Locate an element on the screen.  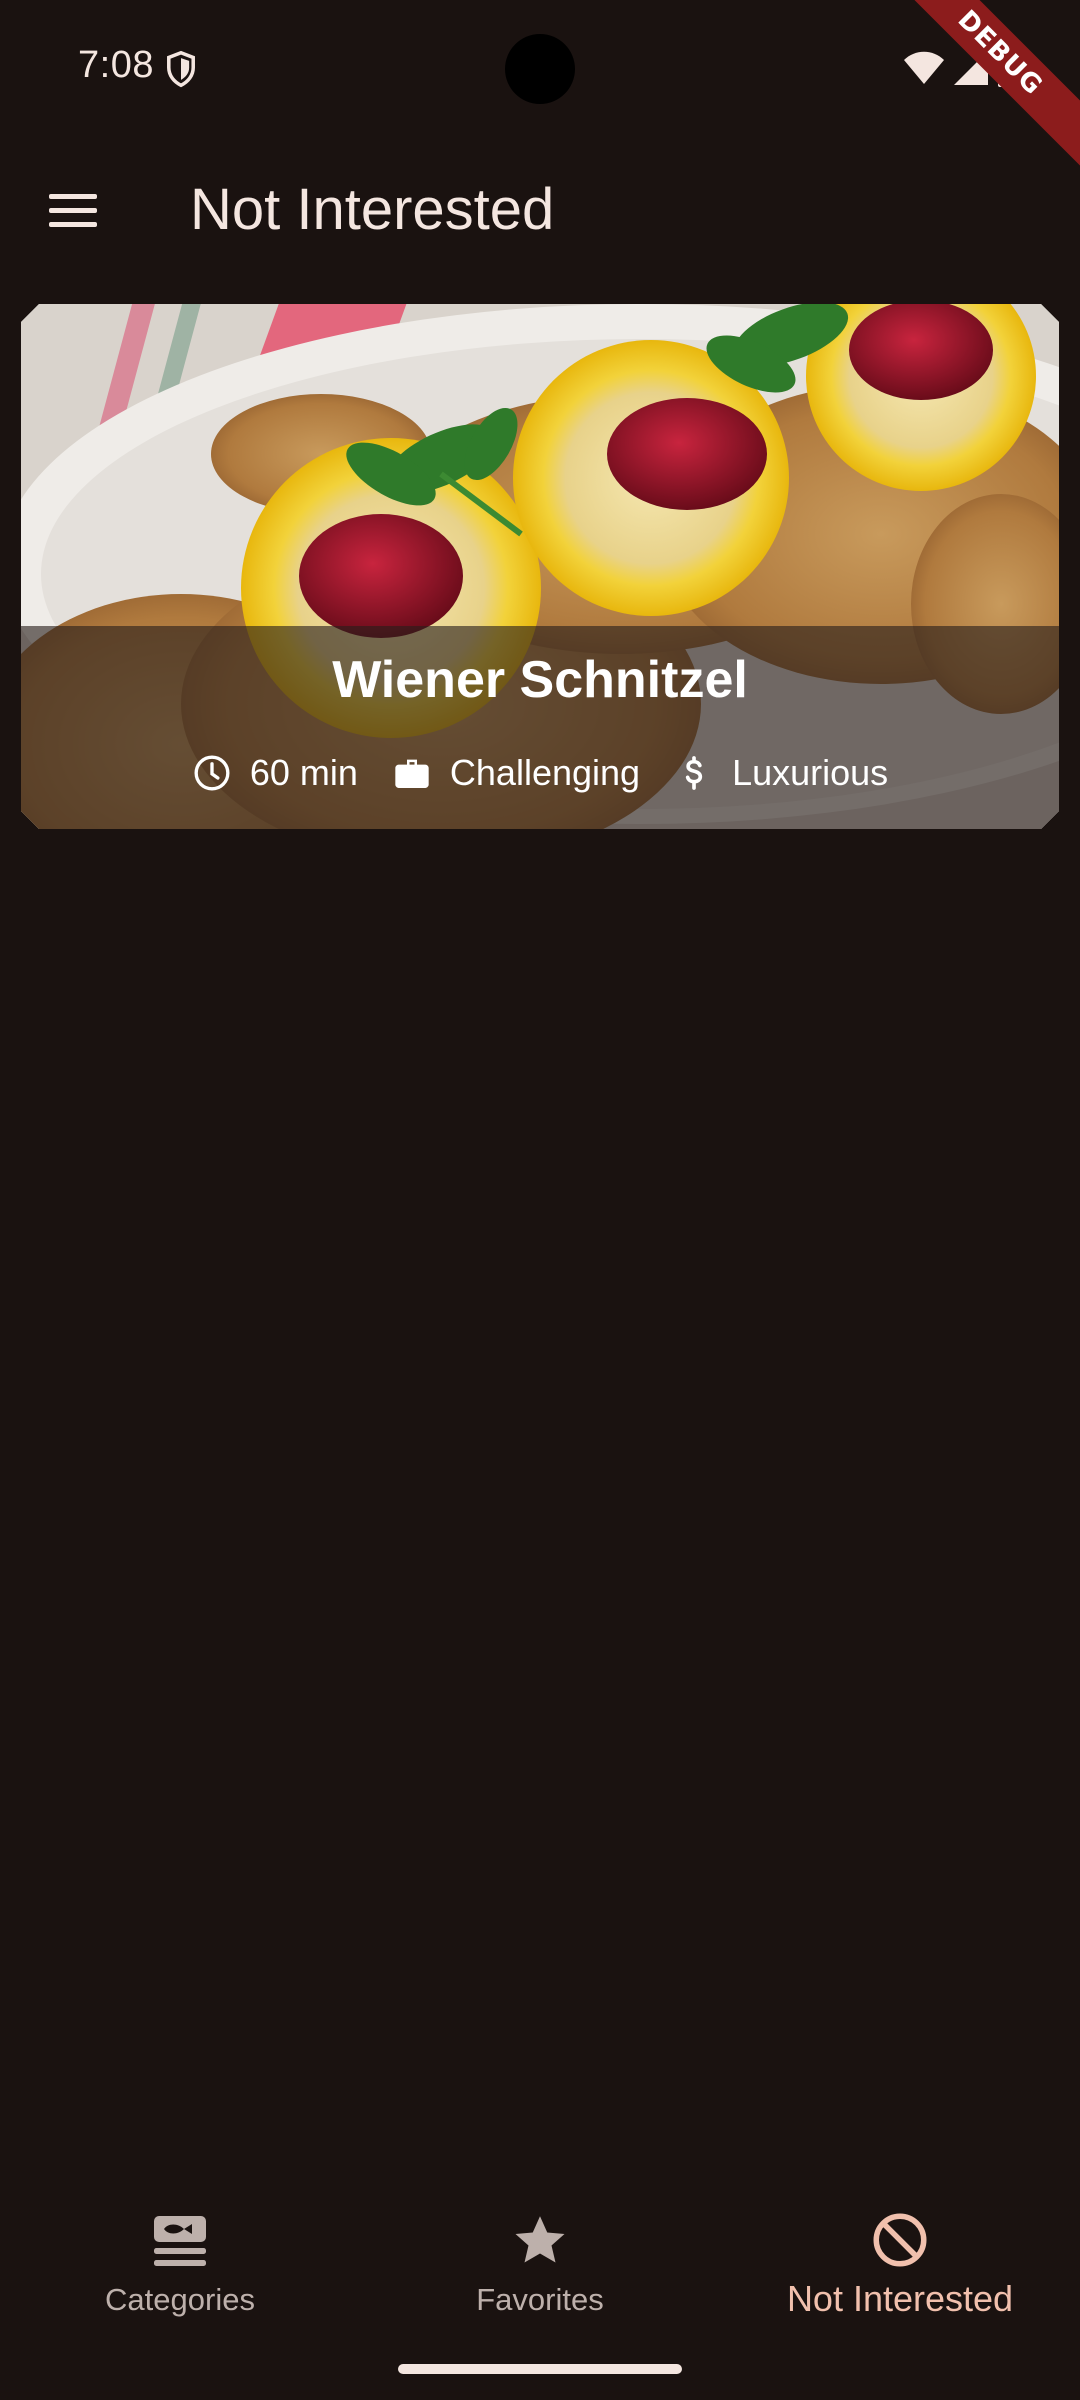
nav-label-not-interested: Not Interested is located at coordinates (900, 2298).